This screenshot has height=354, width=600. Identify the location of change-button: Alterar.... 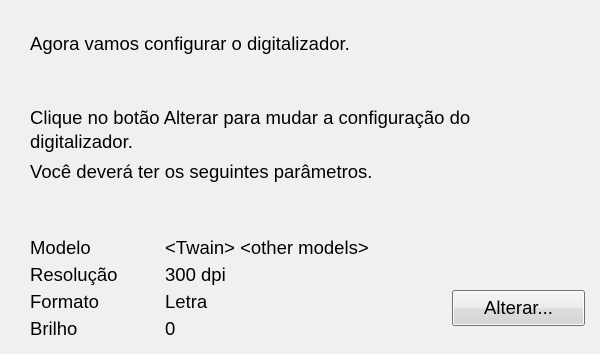
(518, 308).